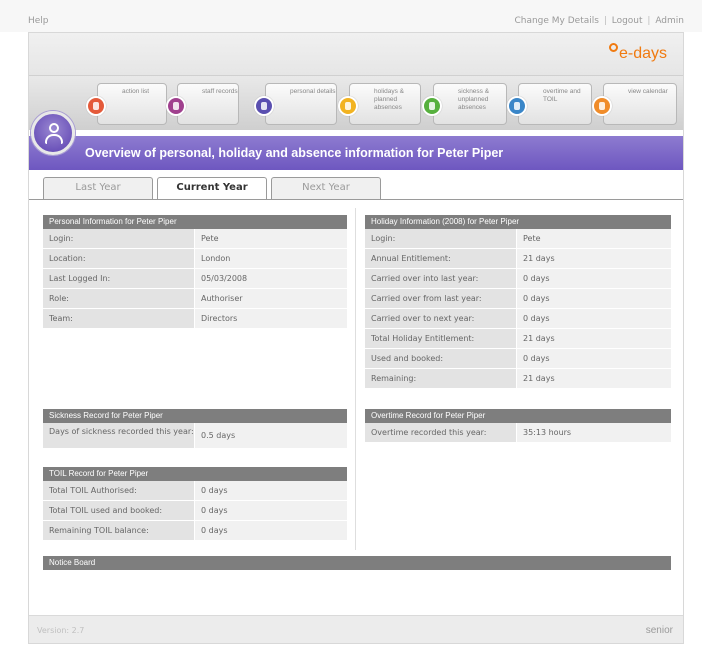  I want to click on table-row: Last Logged In: 05/03/2008, so click(195, 279).